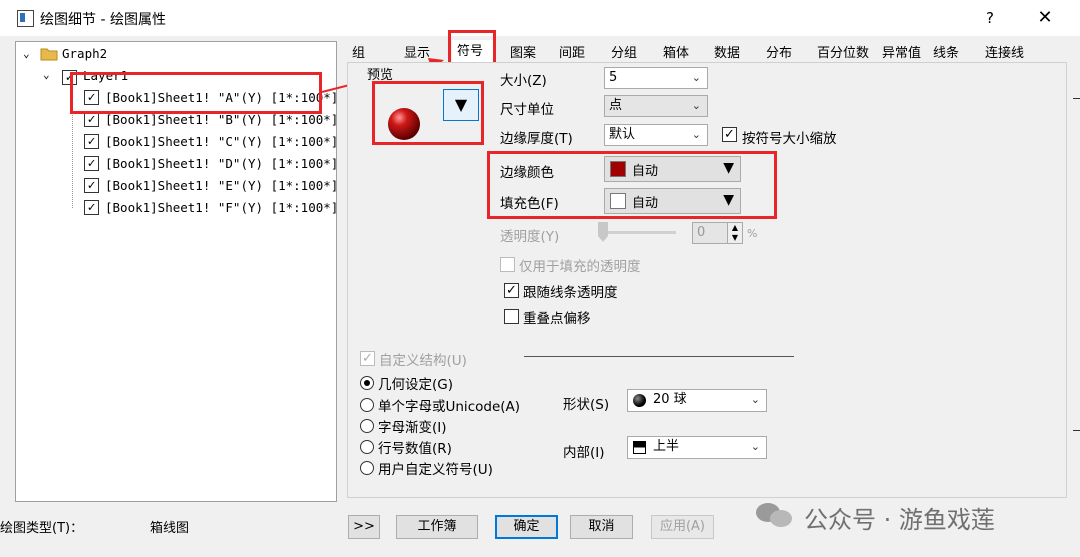 Image resolution: width=1080 pixels, height=557 pixels. I want to click on radio-letter-increment, so click(367, 426).